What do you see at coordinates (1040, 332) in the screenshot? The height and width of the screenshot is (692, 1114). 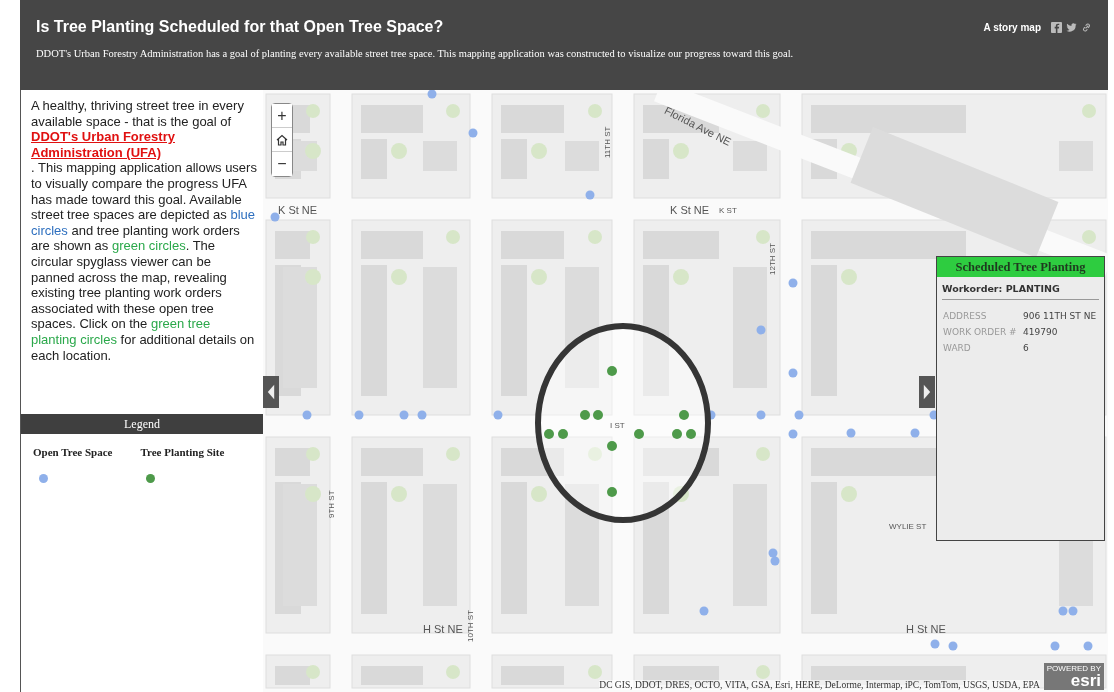 I see `field-value: 419790` at bounding box center [1040, 332].